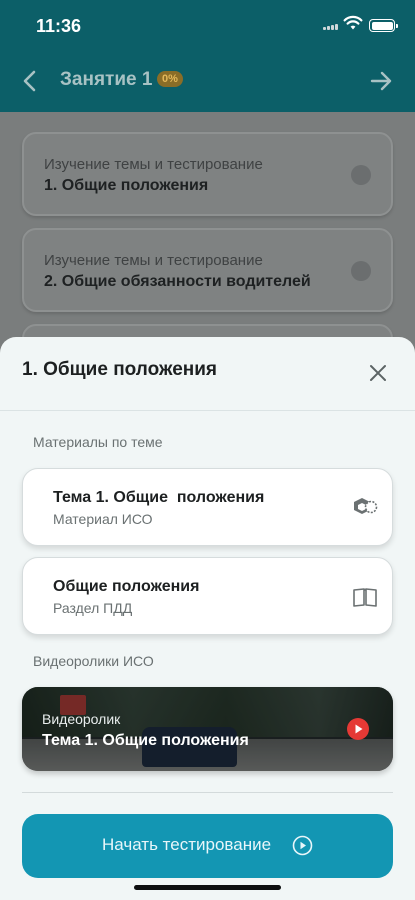  I want to click on video-subtitle: Видеоролик, so click(81, 719).